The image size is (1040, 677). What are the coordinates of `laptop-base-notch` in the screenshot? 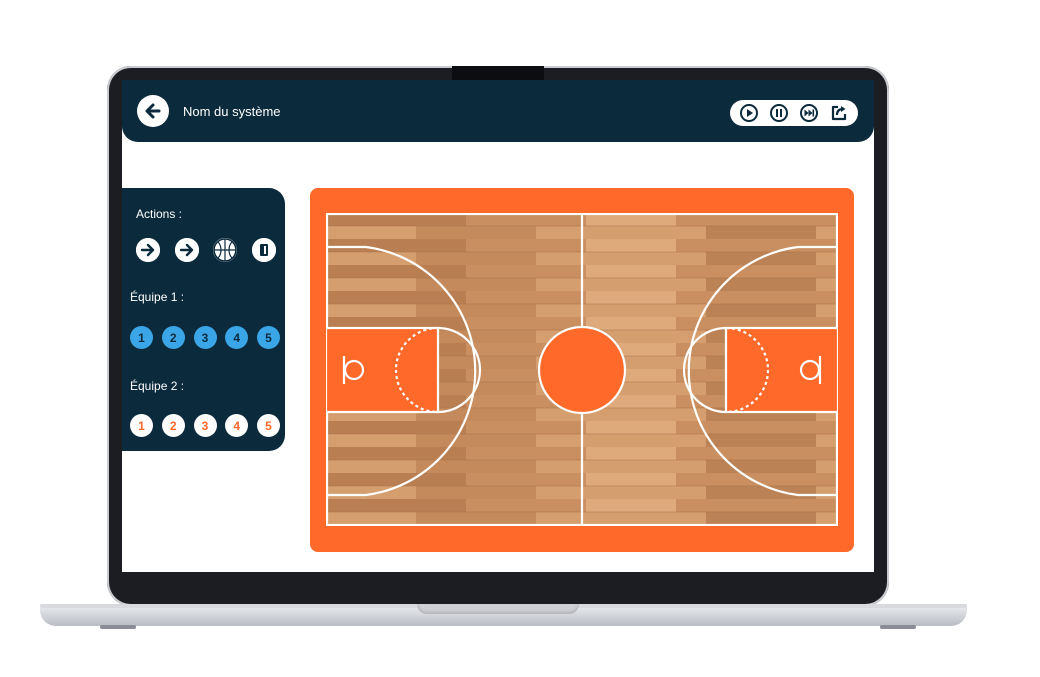 It's located at (498, 609).